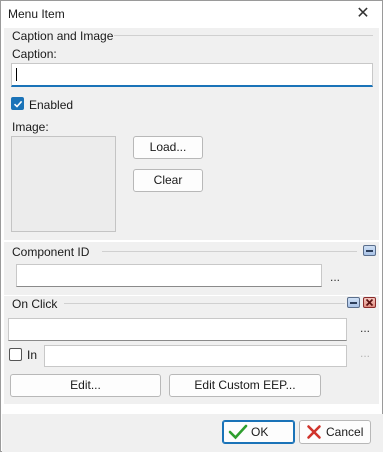 The image size is (383, 452). I want to click on title-bar: Menu Item ✕, so click(191, 14).